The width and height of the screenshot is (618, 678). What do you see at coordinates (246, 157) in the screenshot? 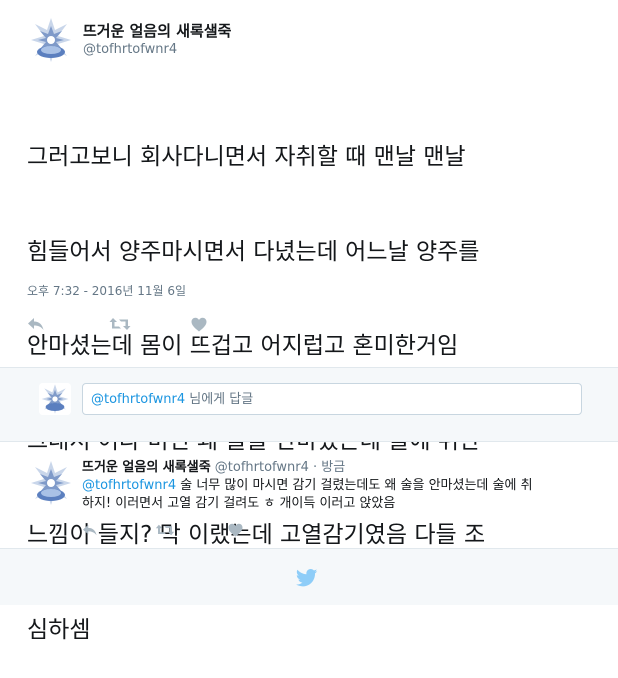
I see `tweet-text-line: 그러고보니 회사다니면서 자취할 때 맨날 맨날` at bounding box center [246, 157].